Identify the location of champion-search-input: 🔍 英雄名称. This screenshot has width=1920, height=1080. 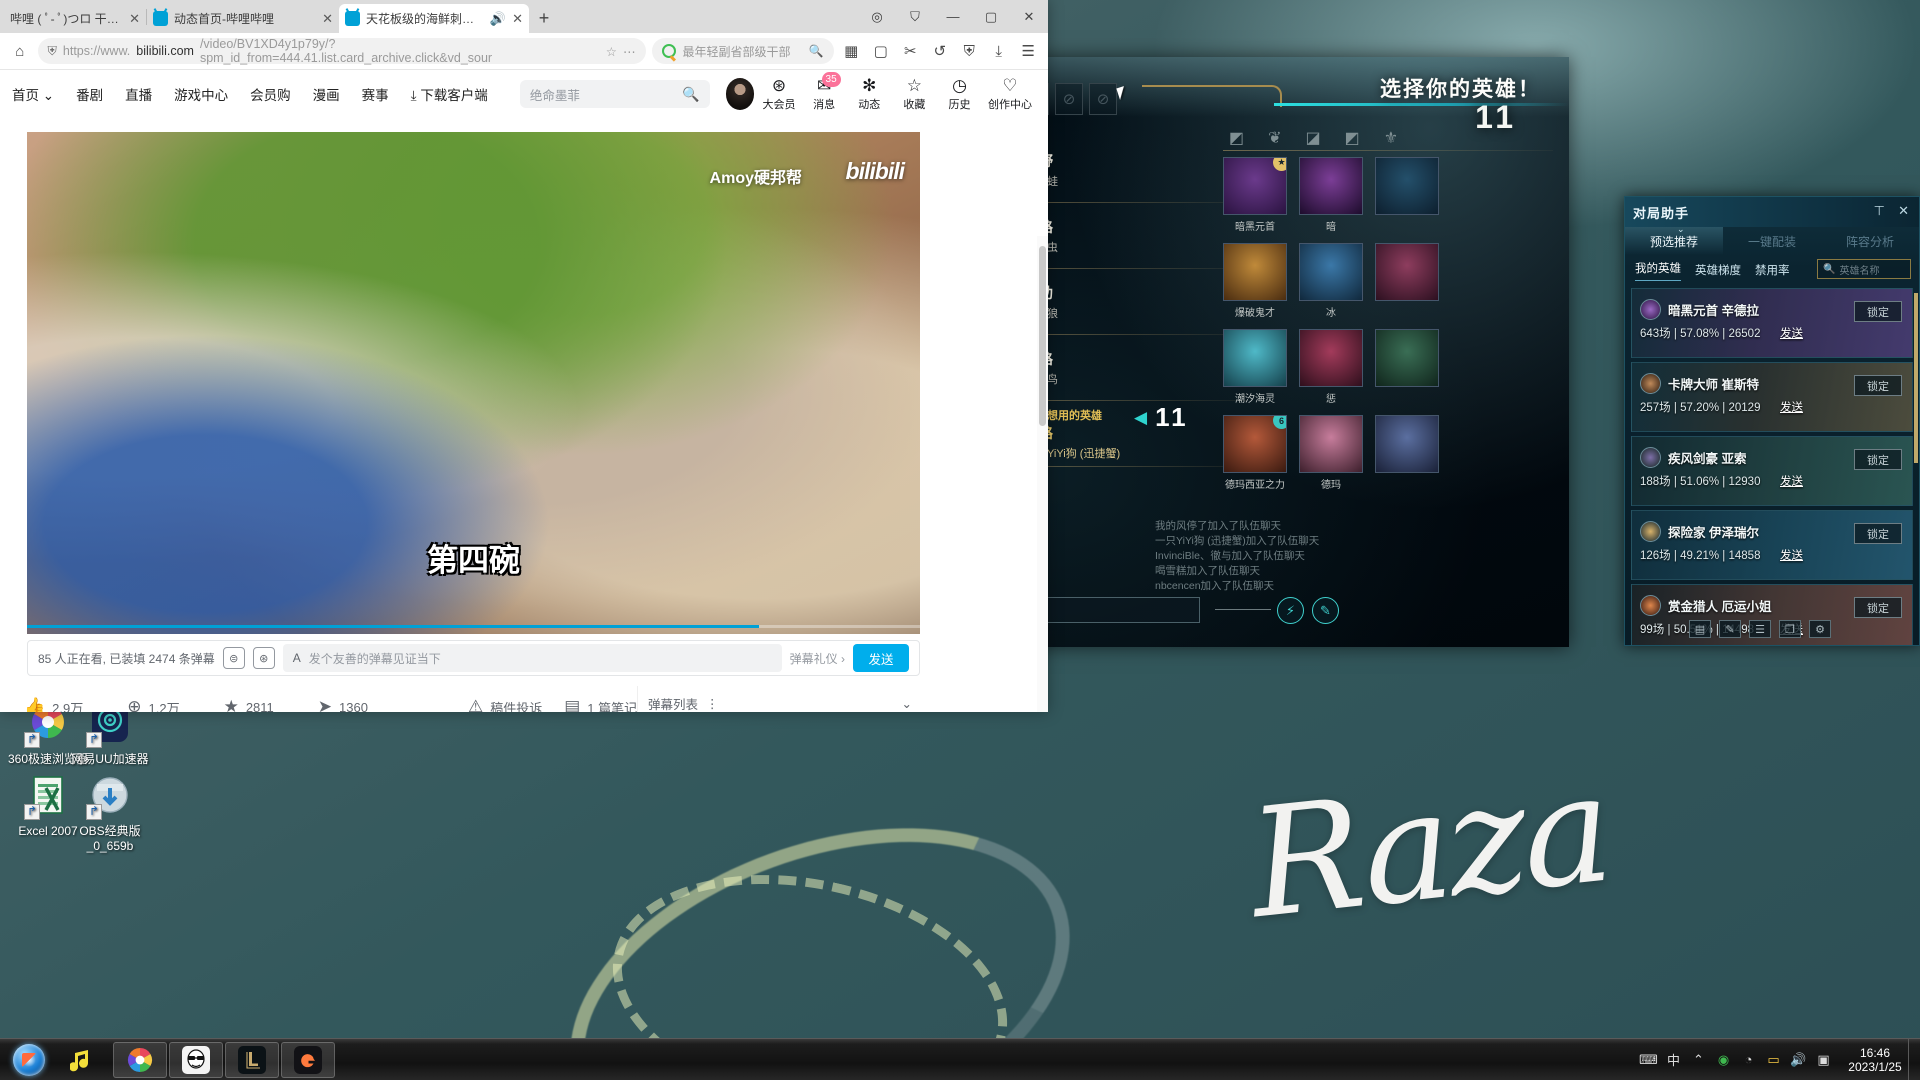
(1864, 269).